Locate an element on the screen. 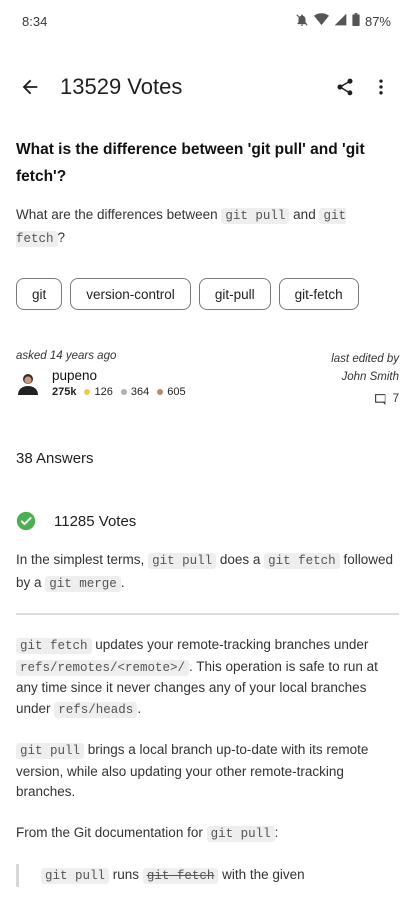  arrow-back-icon is located at coordinates (30, 87).